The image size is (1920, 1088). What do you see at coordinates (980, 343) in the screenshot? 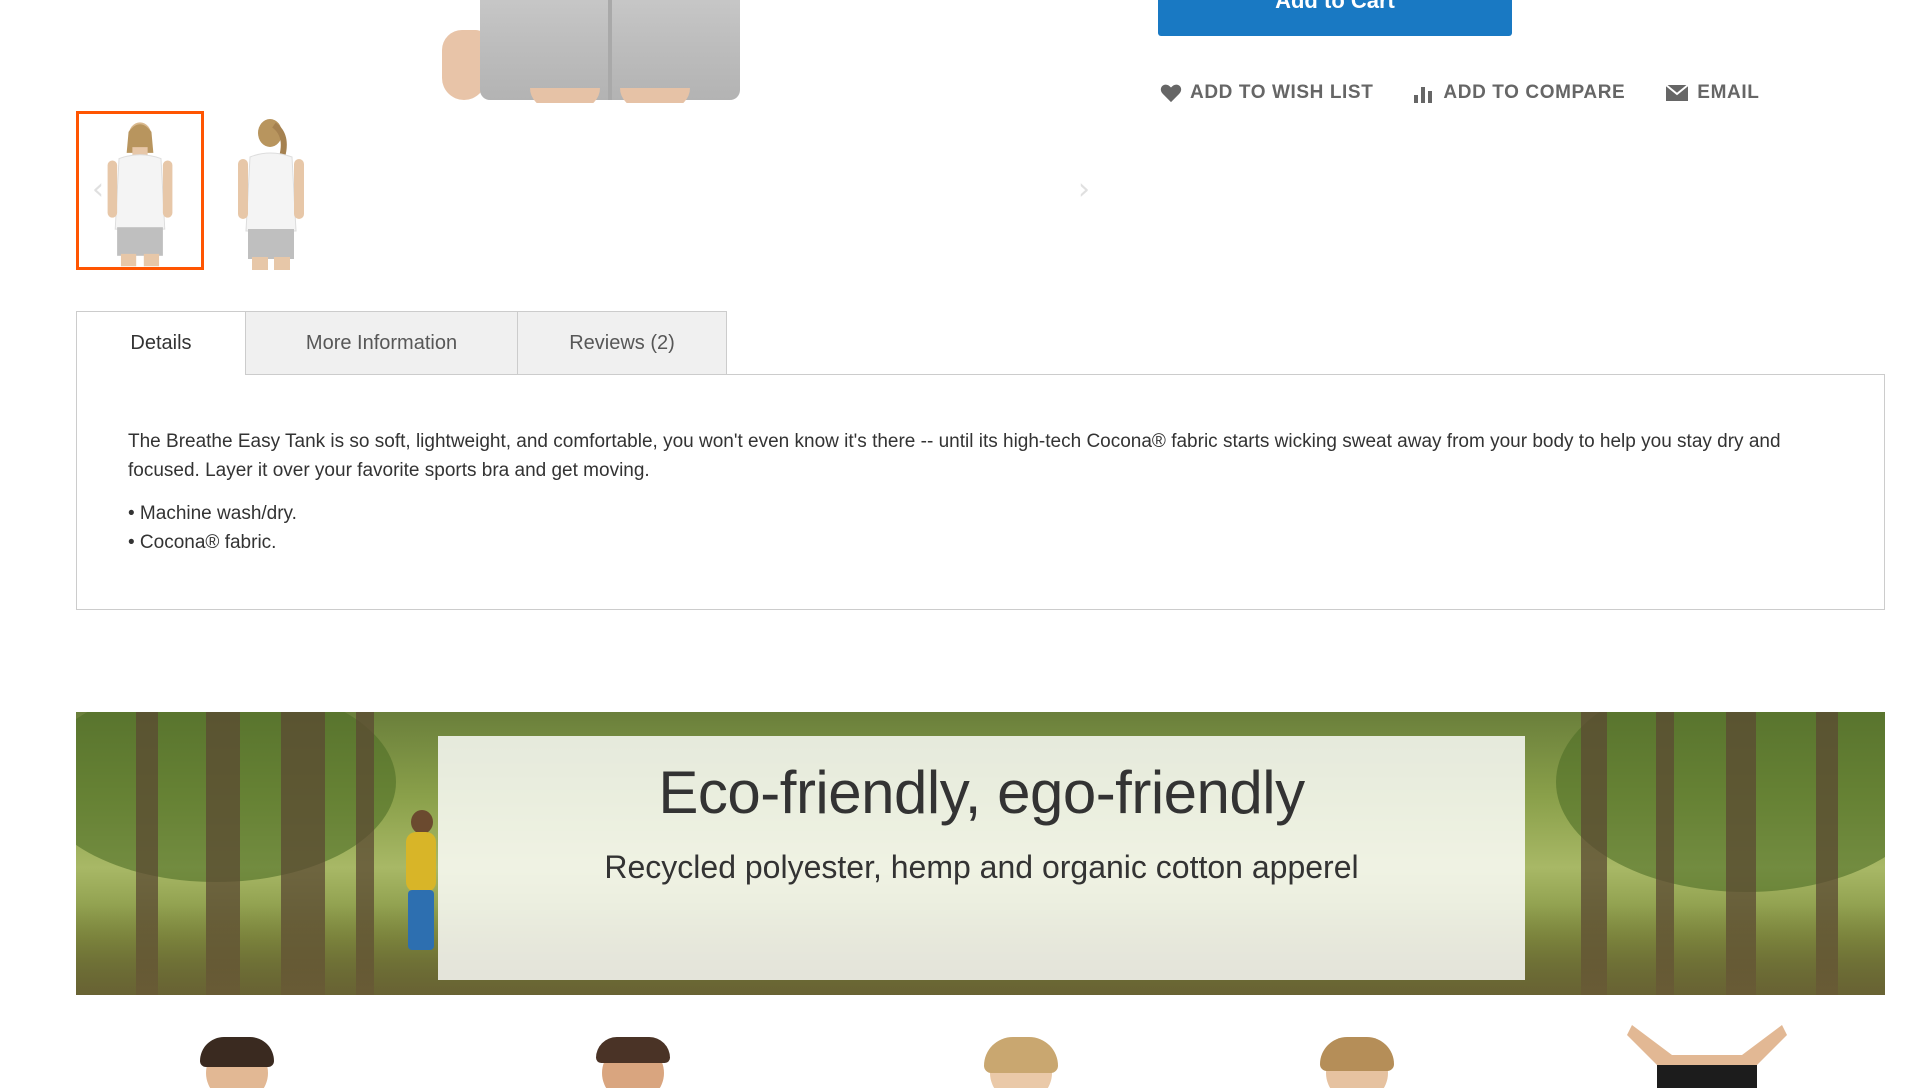
I see `tab-bar: Details More Information Reviews (2)` at bounding box center [980, 343].